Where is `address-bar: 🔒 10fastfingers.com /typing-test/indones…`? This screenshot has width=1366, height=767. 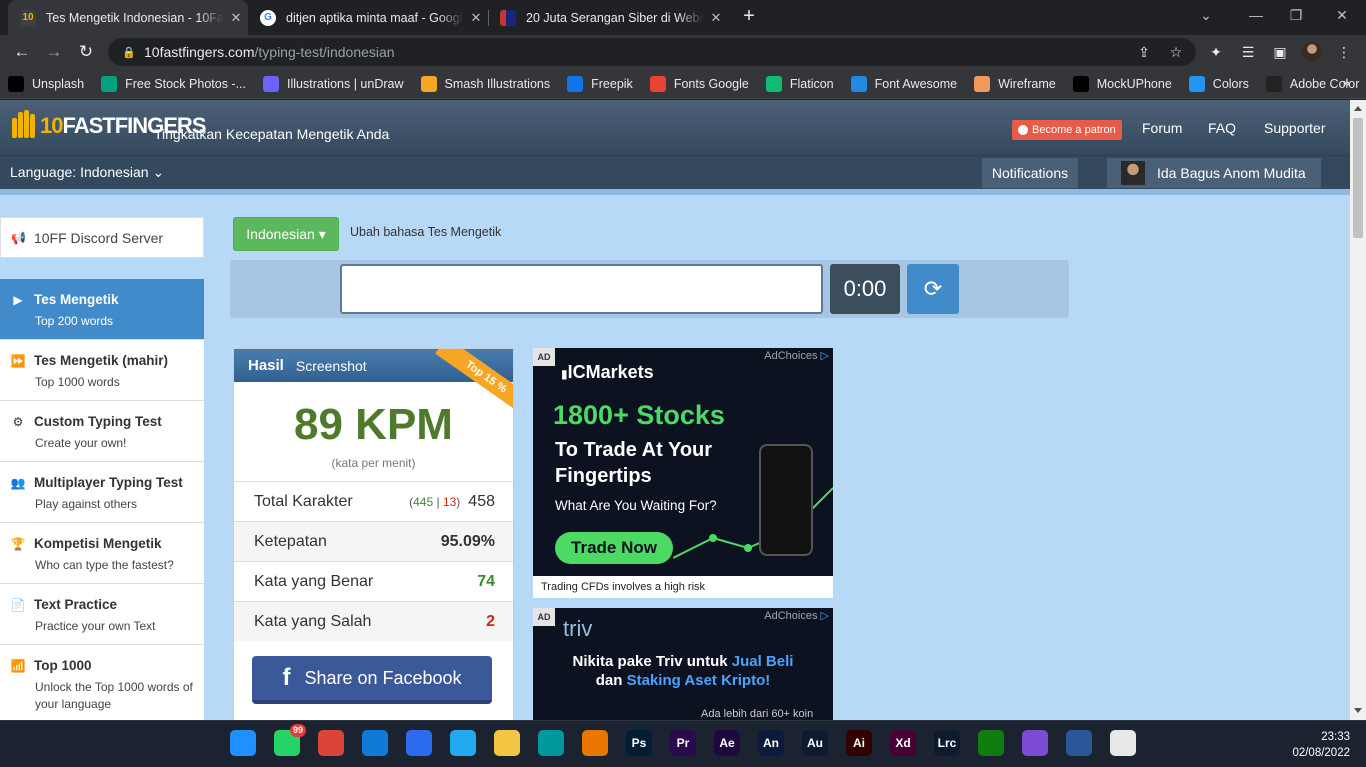 address-bar: 🔒 10fastfingers.com /typing-test/indones… is located at coordinates (652, 52).